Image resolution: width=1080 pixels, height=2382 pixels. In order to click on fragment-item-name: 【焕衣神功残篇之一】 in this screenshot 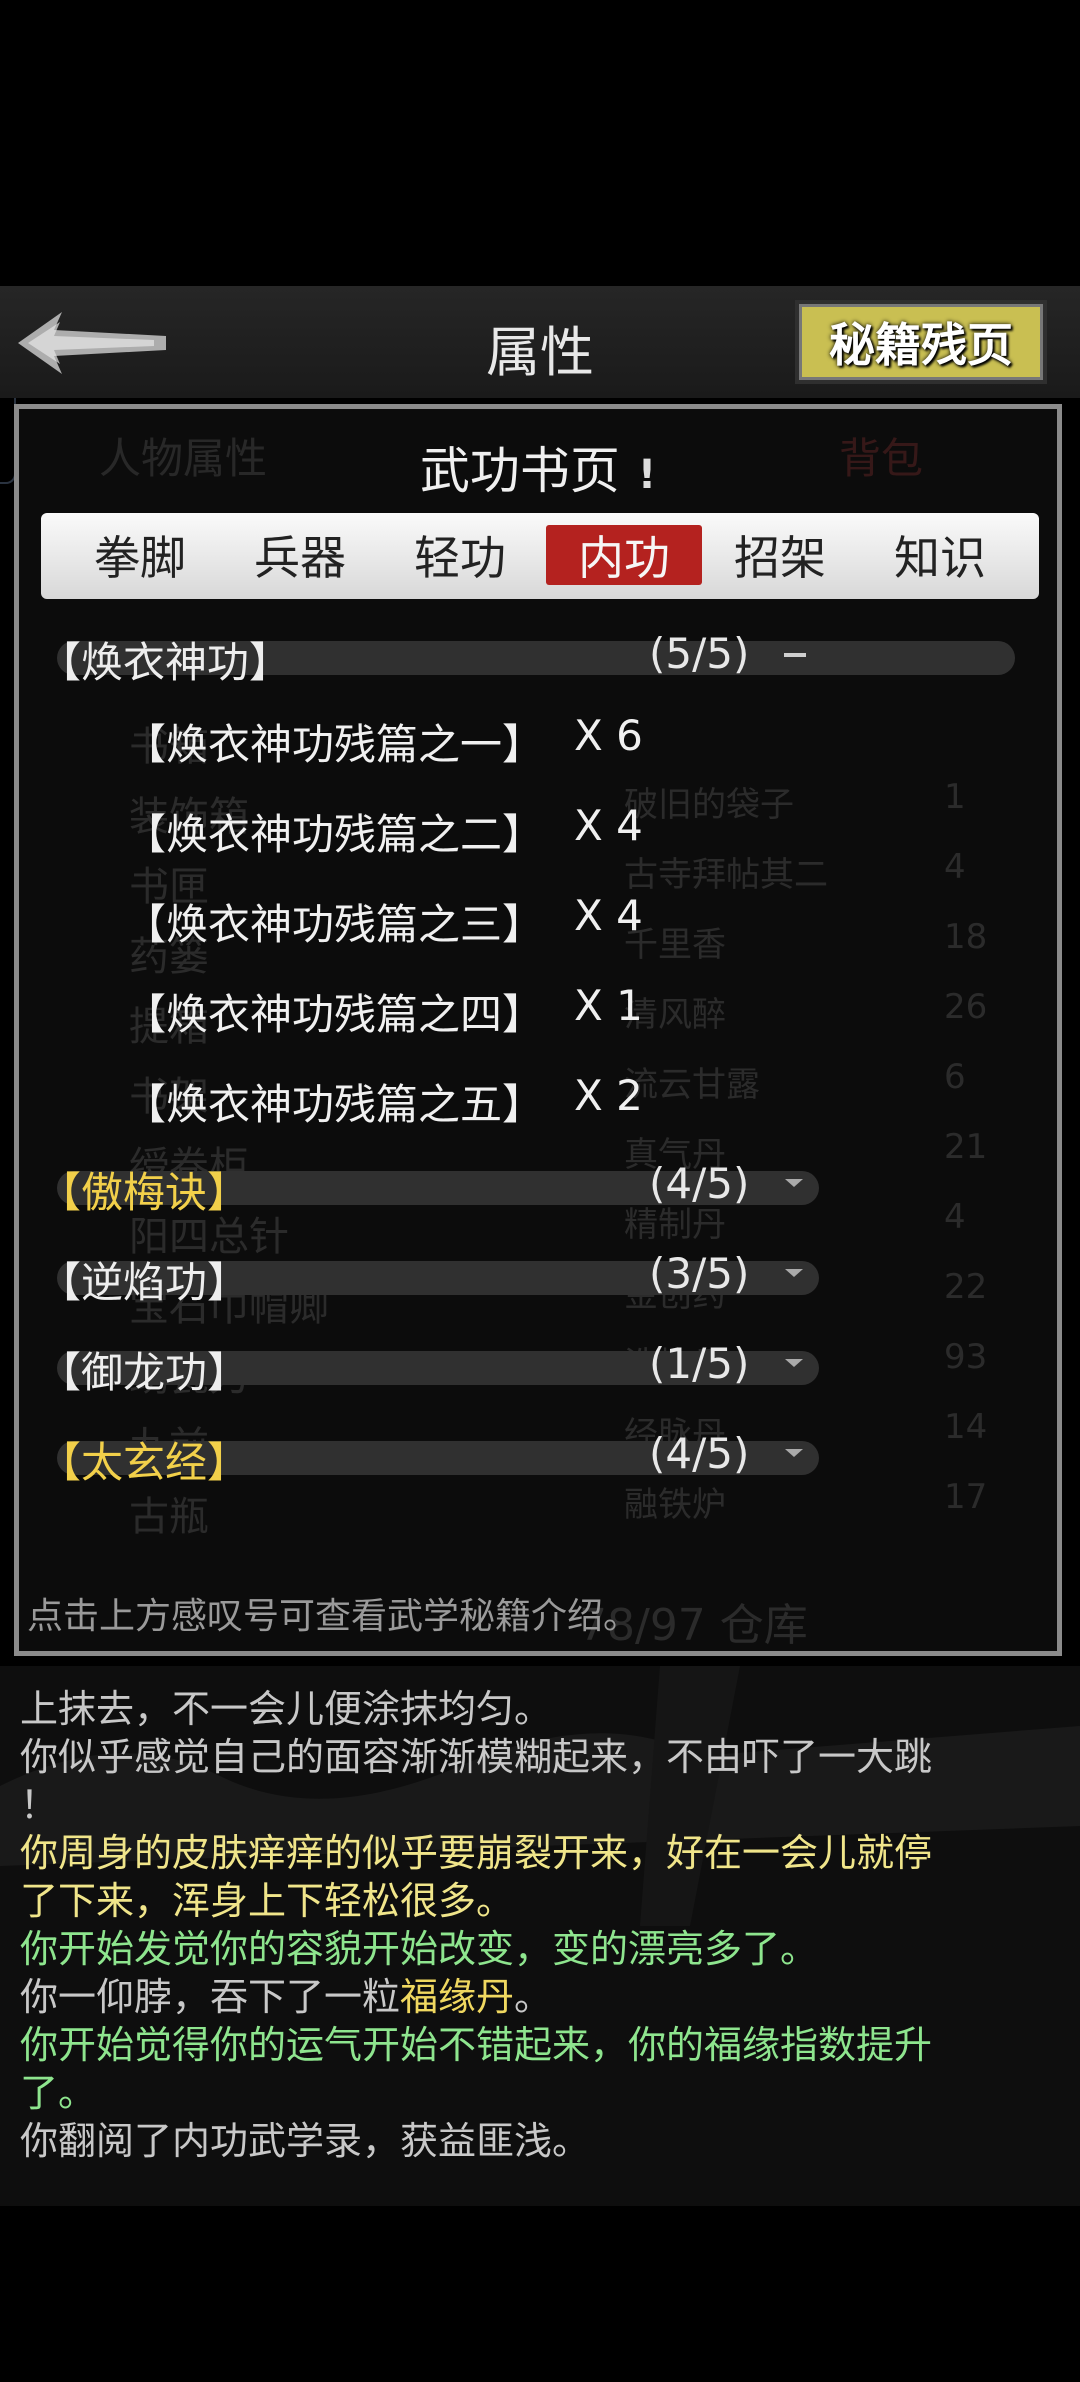, I will do `click(334, 744)`.